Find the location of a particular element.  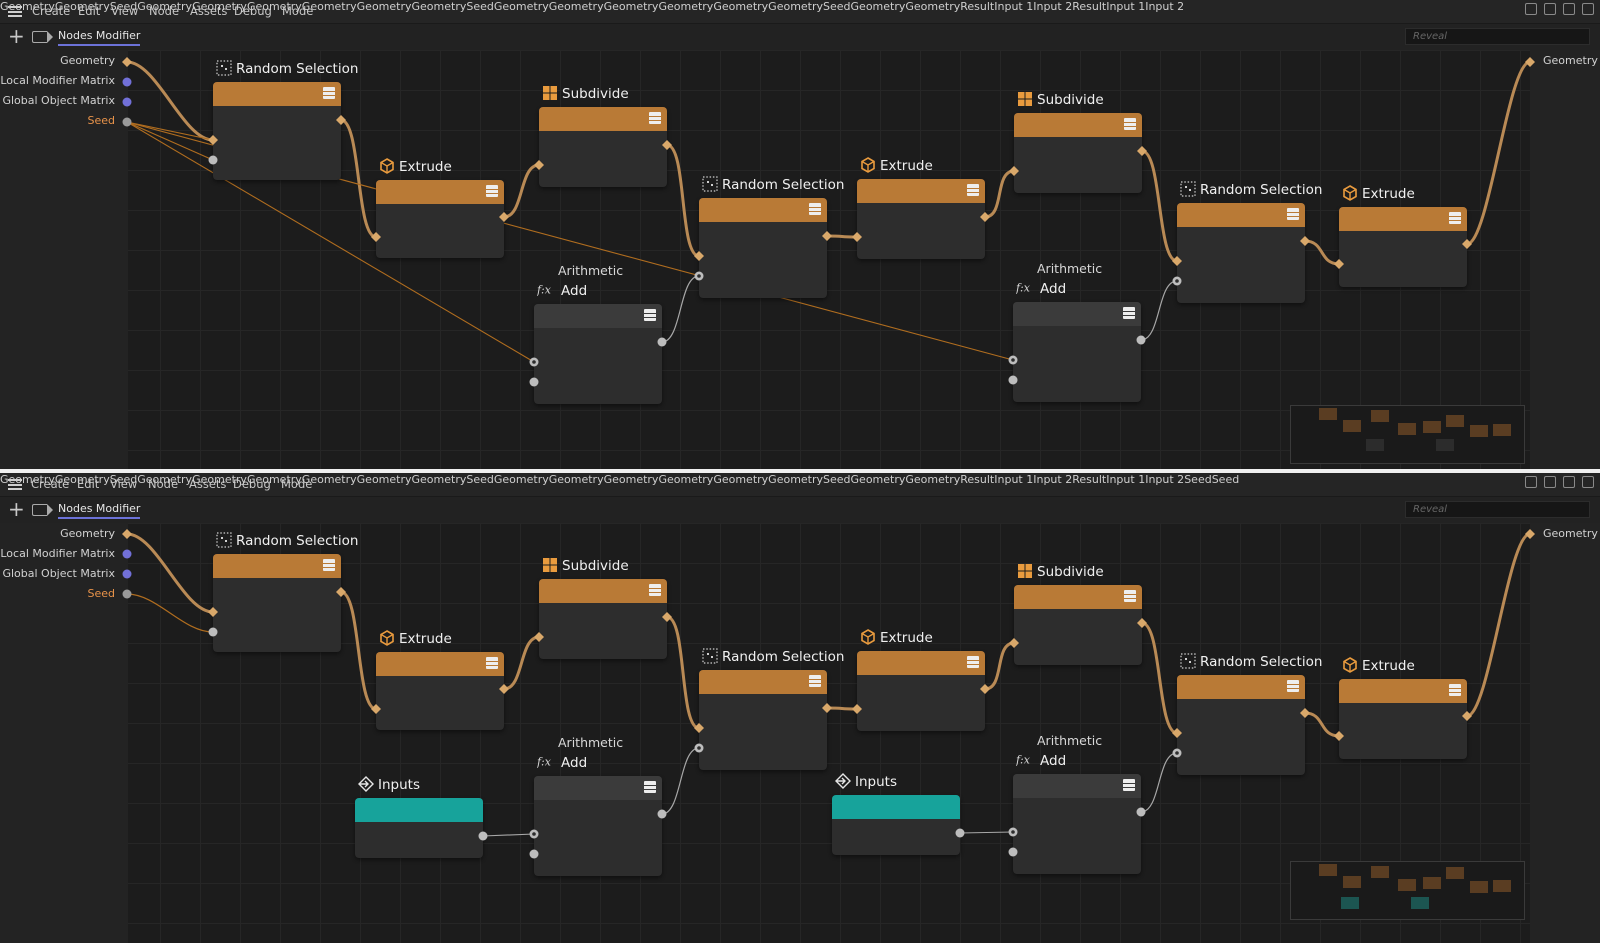

output-port-in1 is located at coordinates (483, 836).